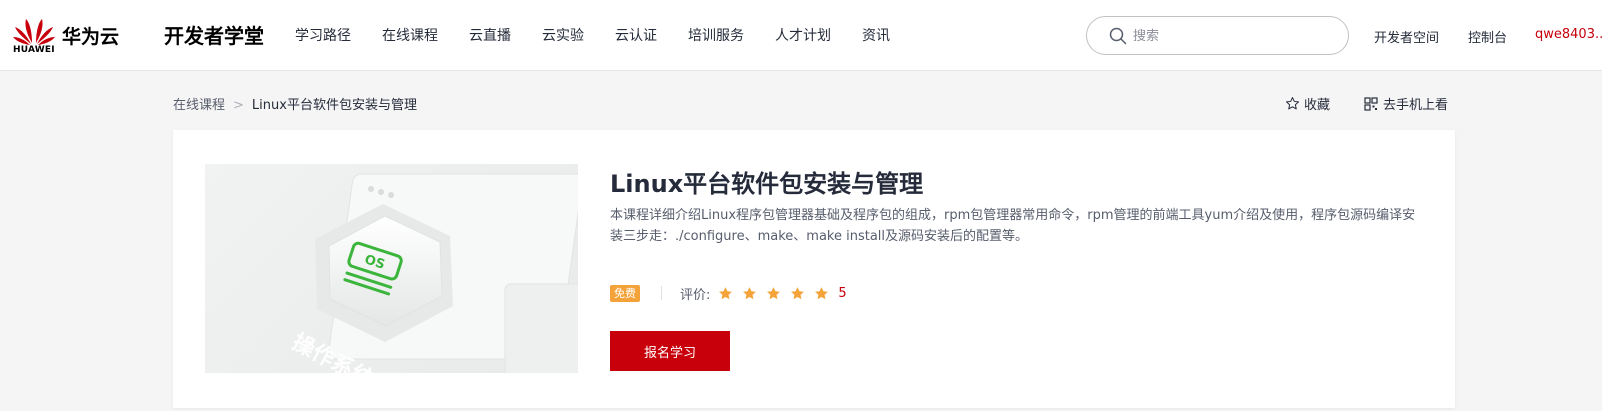  I want to click on logo-wordmark: HUAWEI, so click(34, 50).